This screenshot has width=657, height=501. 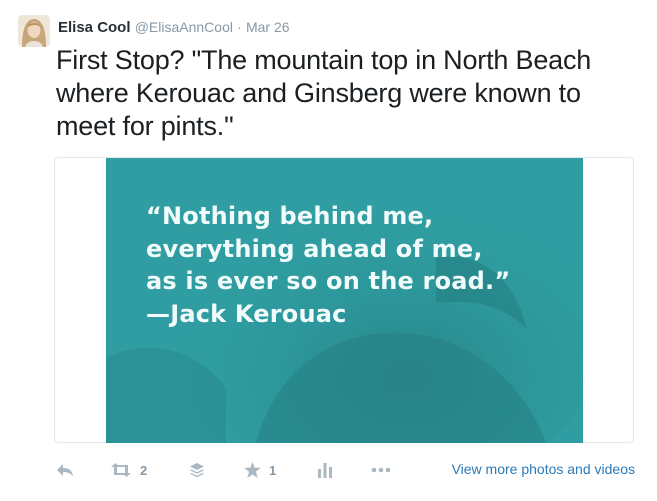 I want to click on quote-line: everything ahead of me,, so click(x=314, y=248).